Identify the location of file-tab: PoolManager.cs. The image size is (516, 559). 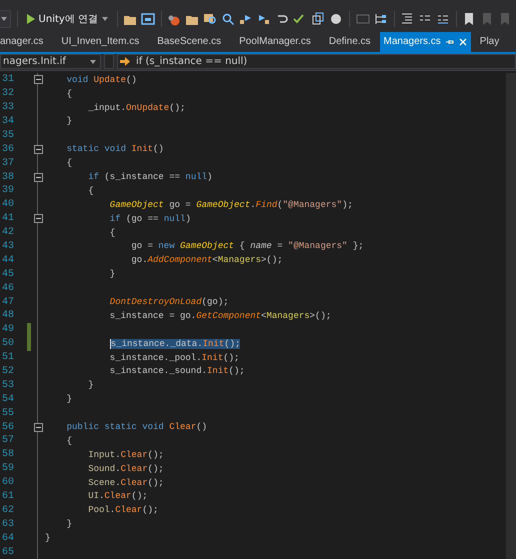
(275, 42).